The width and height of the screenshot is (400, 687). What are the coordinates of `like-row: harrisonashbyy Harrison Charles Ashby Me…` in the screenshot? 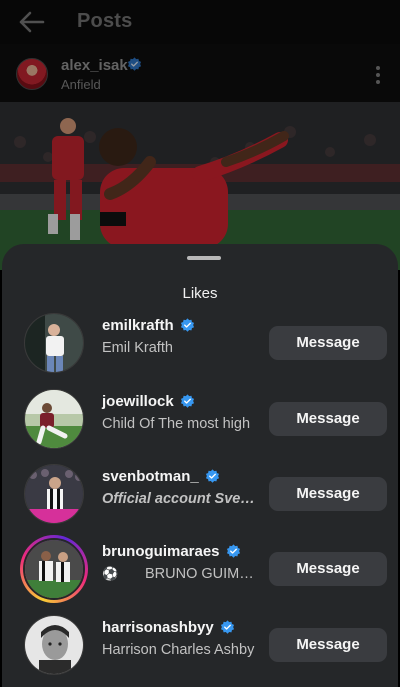 It's located at (200, 645).